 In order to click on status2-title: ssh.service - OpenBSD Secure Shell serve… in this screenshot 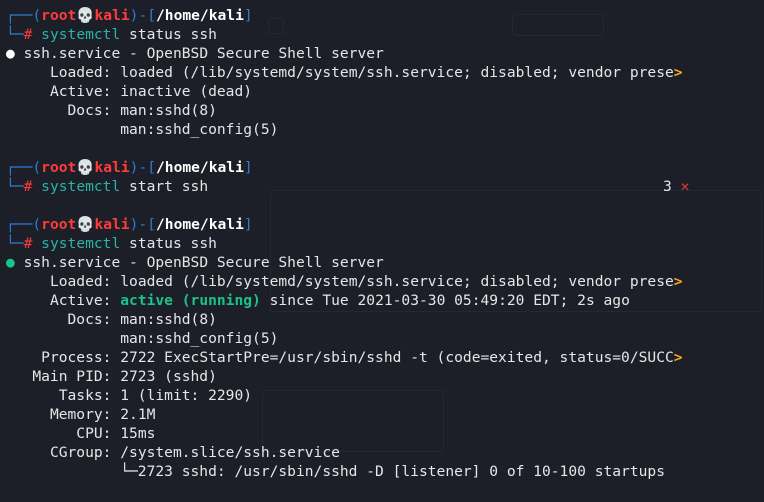, I will do `click(203, 262)`.